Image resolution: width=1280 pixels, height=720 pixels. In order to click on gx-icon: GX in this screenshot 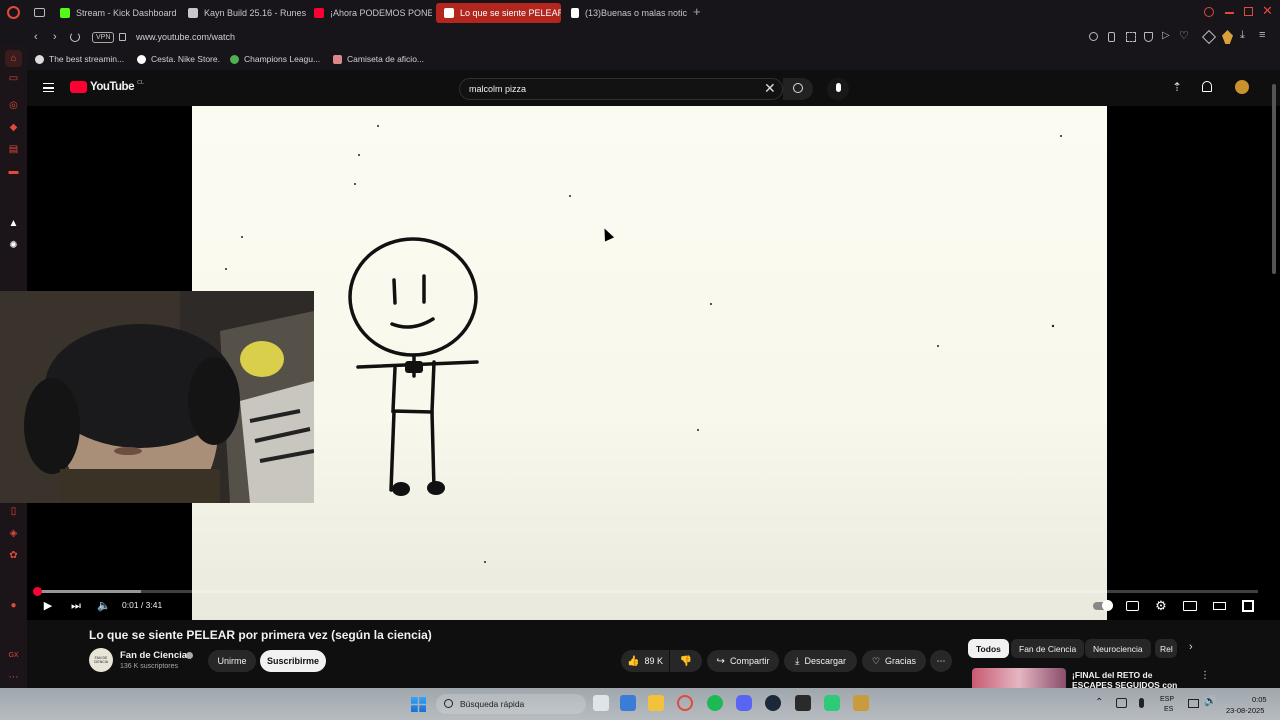, I will do `click(13, 655)`.